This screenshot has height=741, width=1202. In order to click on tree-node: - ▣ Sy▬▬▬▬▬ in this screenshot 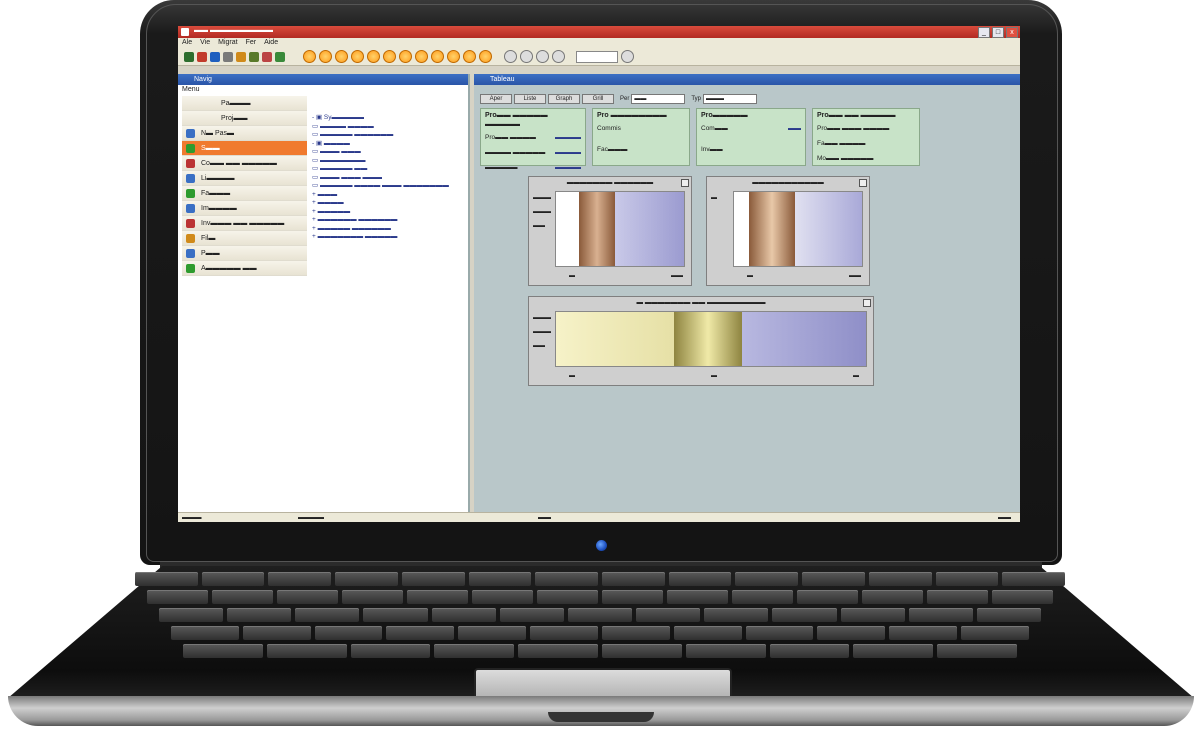, I will do `click(387, 118)`.